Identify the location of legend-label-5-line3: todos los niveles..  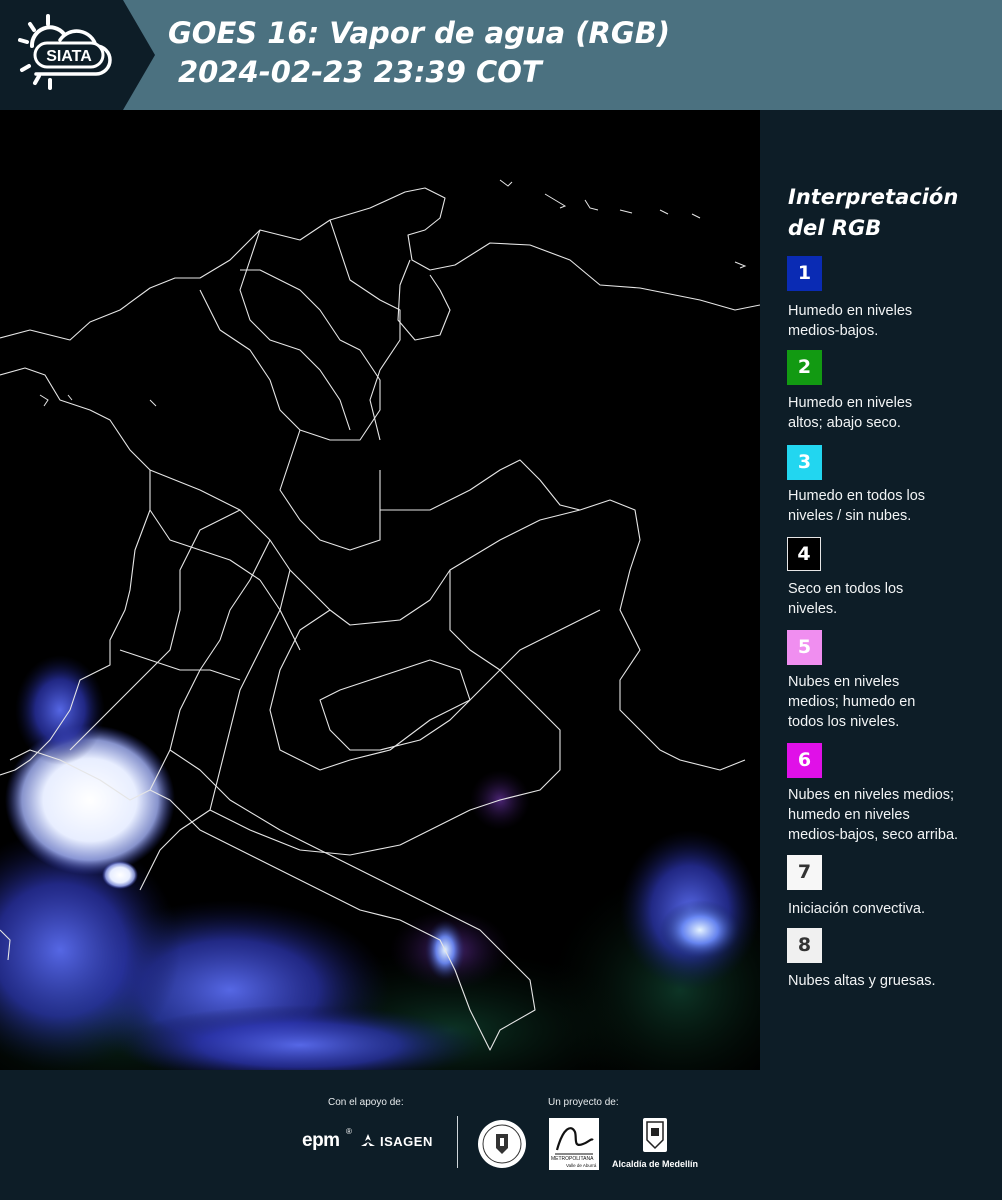
(844, 722).